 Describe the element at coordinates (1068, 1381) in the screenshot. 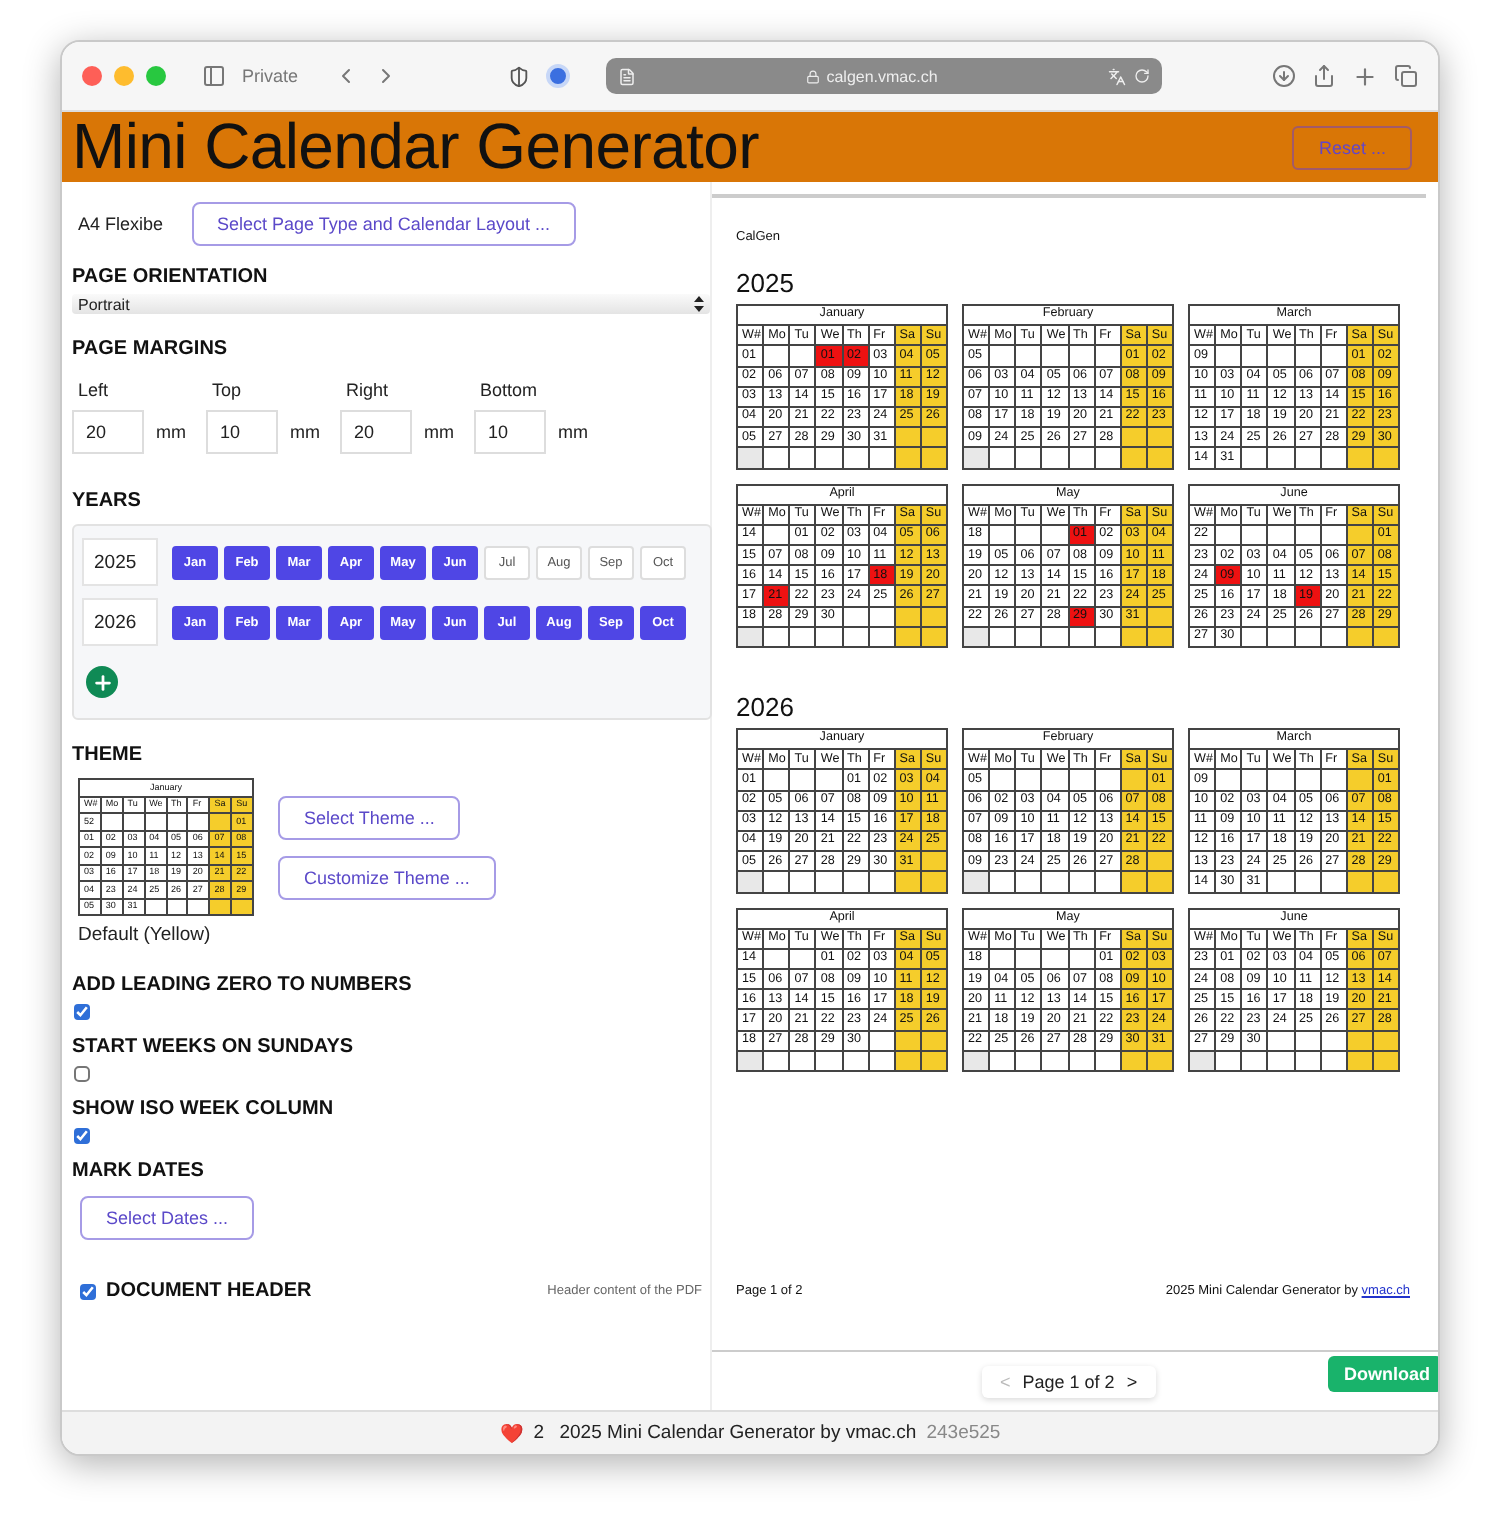

I see `page-indicator: Page 1 of 2` at that location.